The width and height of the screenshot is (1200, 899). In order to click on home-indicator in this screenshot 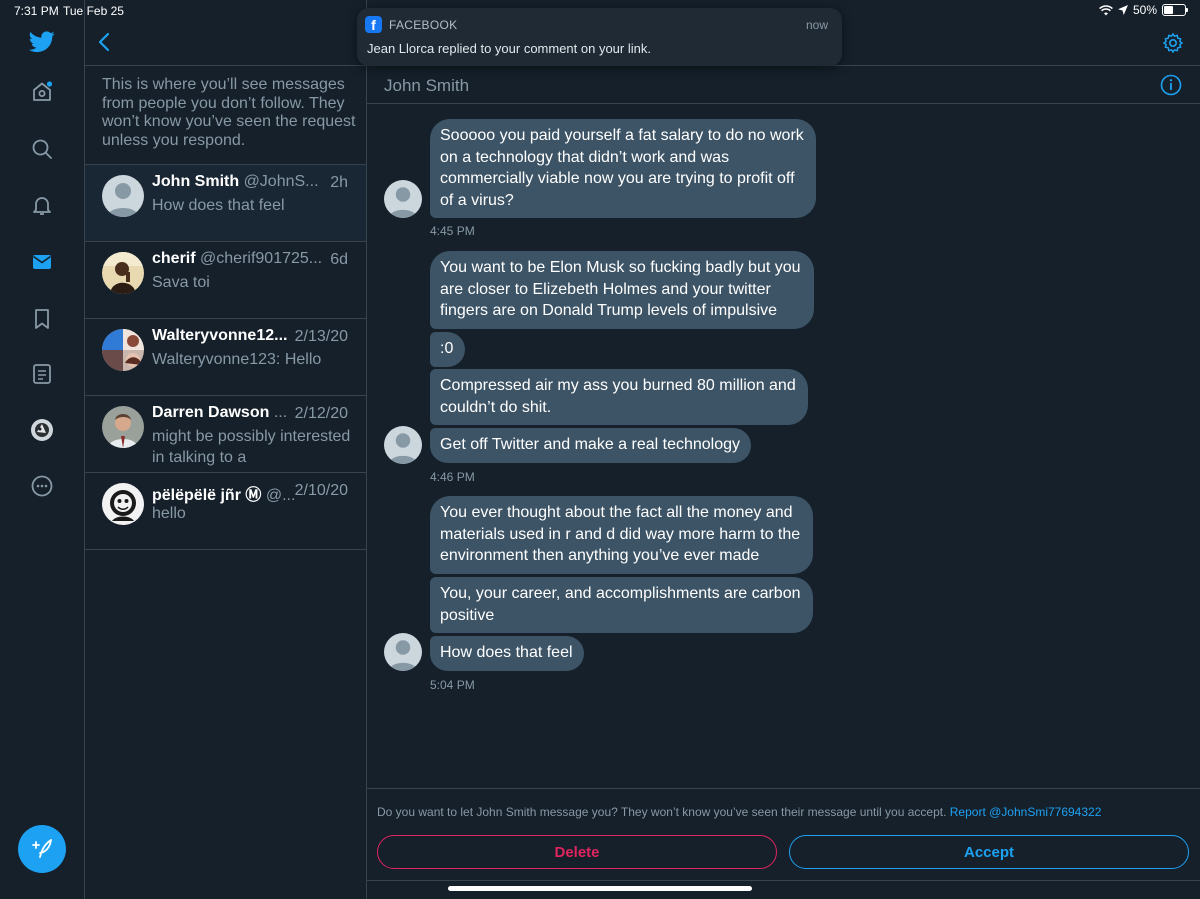, I will do `click(600, 888)`.